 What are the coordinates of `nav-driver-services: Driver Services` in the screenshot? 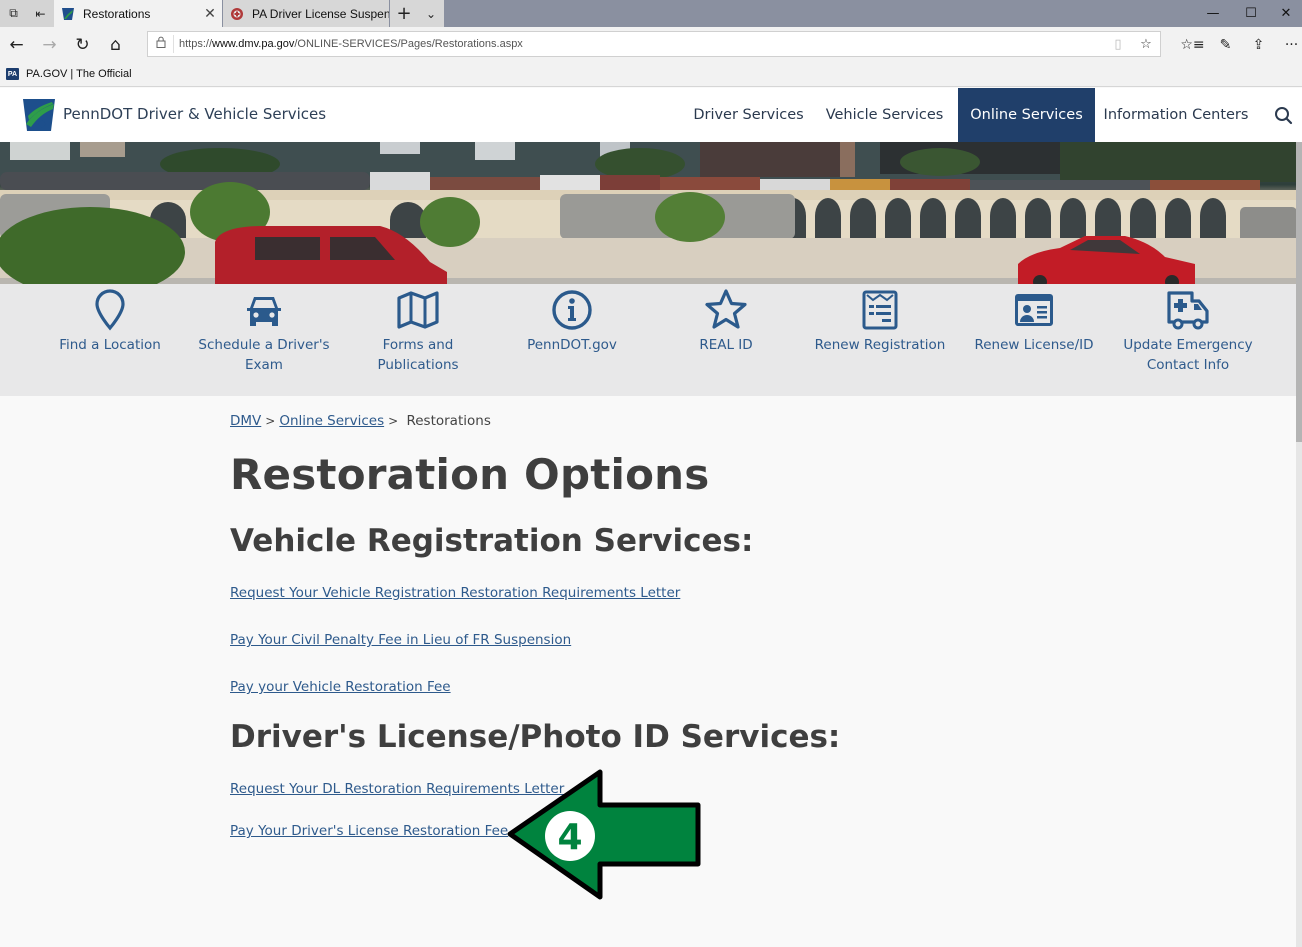 It's located at (748, 115).